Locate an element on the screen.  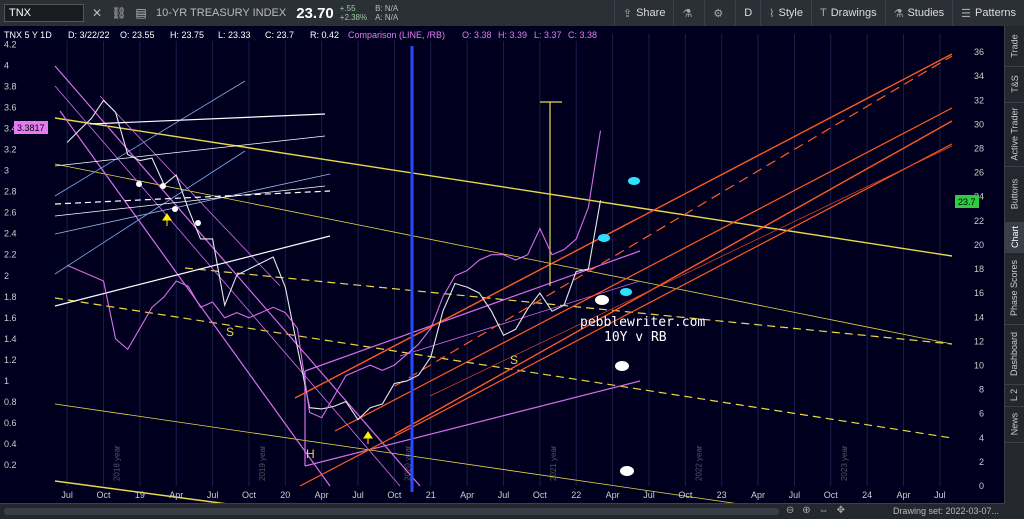
tab-trade: Trade is located at coordinates (1014, 46).